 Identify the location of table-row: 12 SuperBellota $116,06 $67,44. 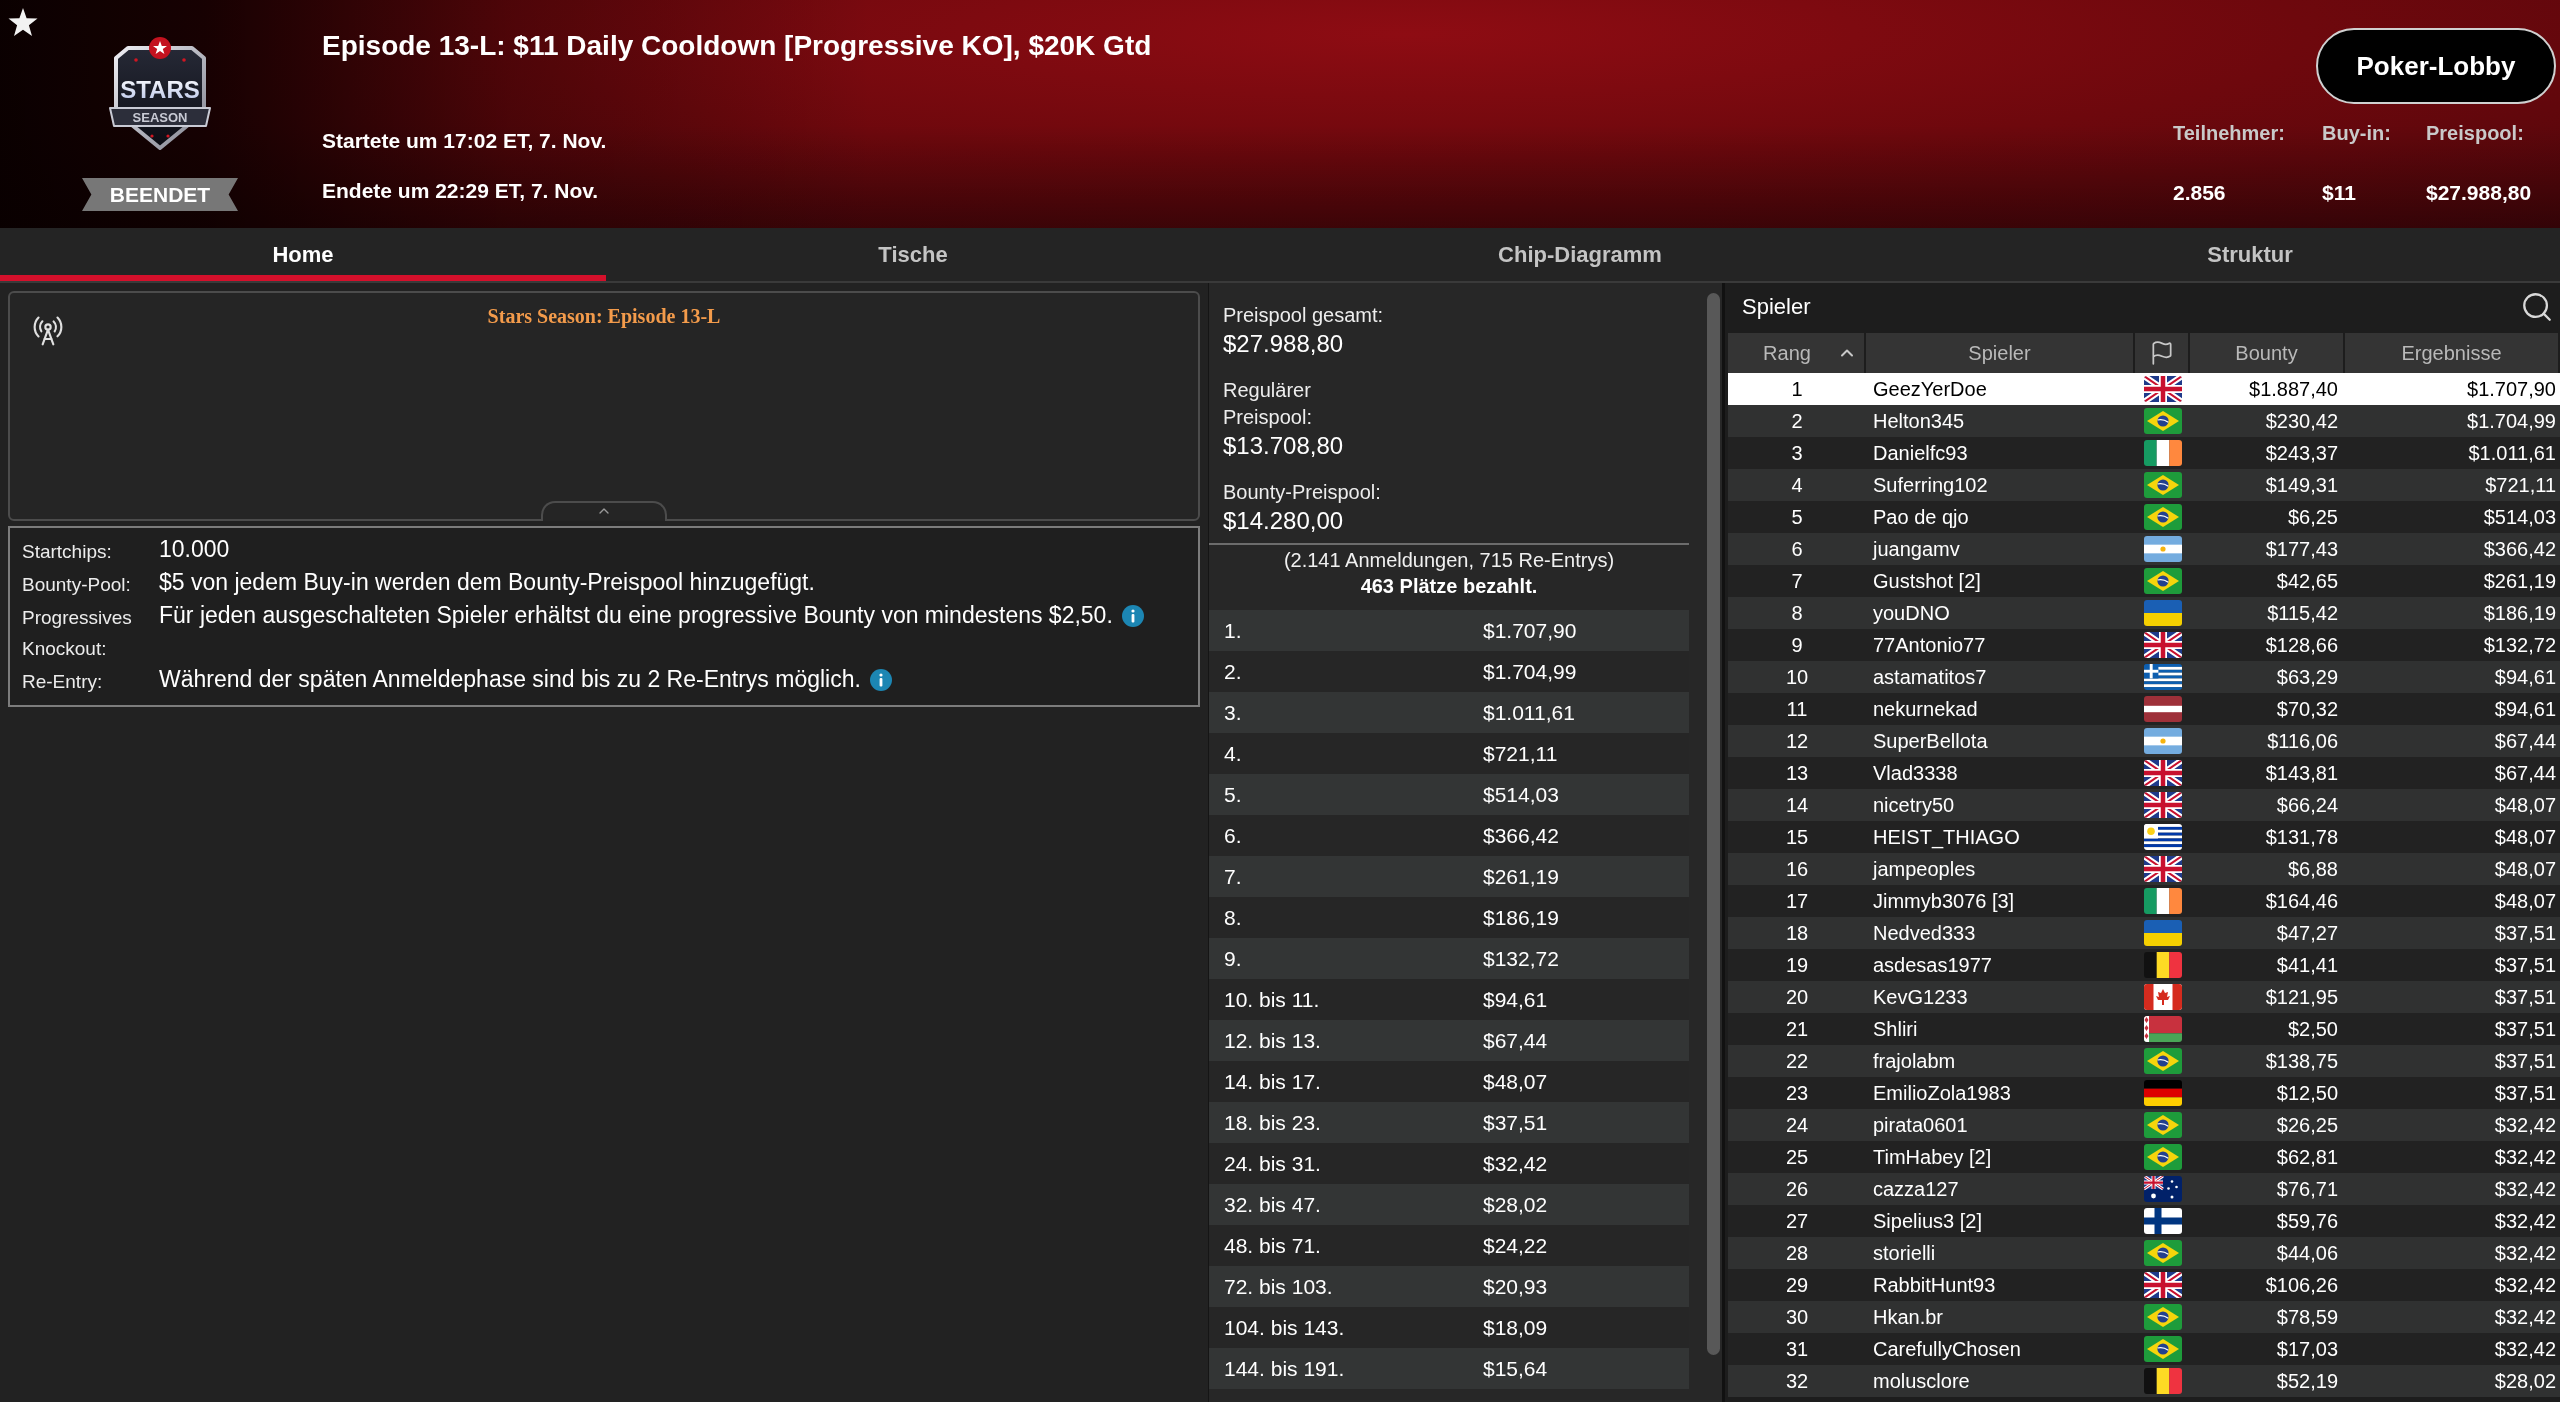
(2144, 741).